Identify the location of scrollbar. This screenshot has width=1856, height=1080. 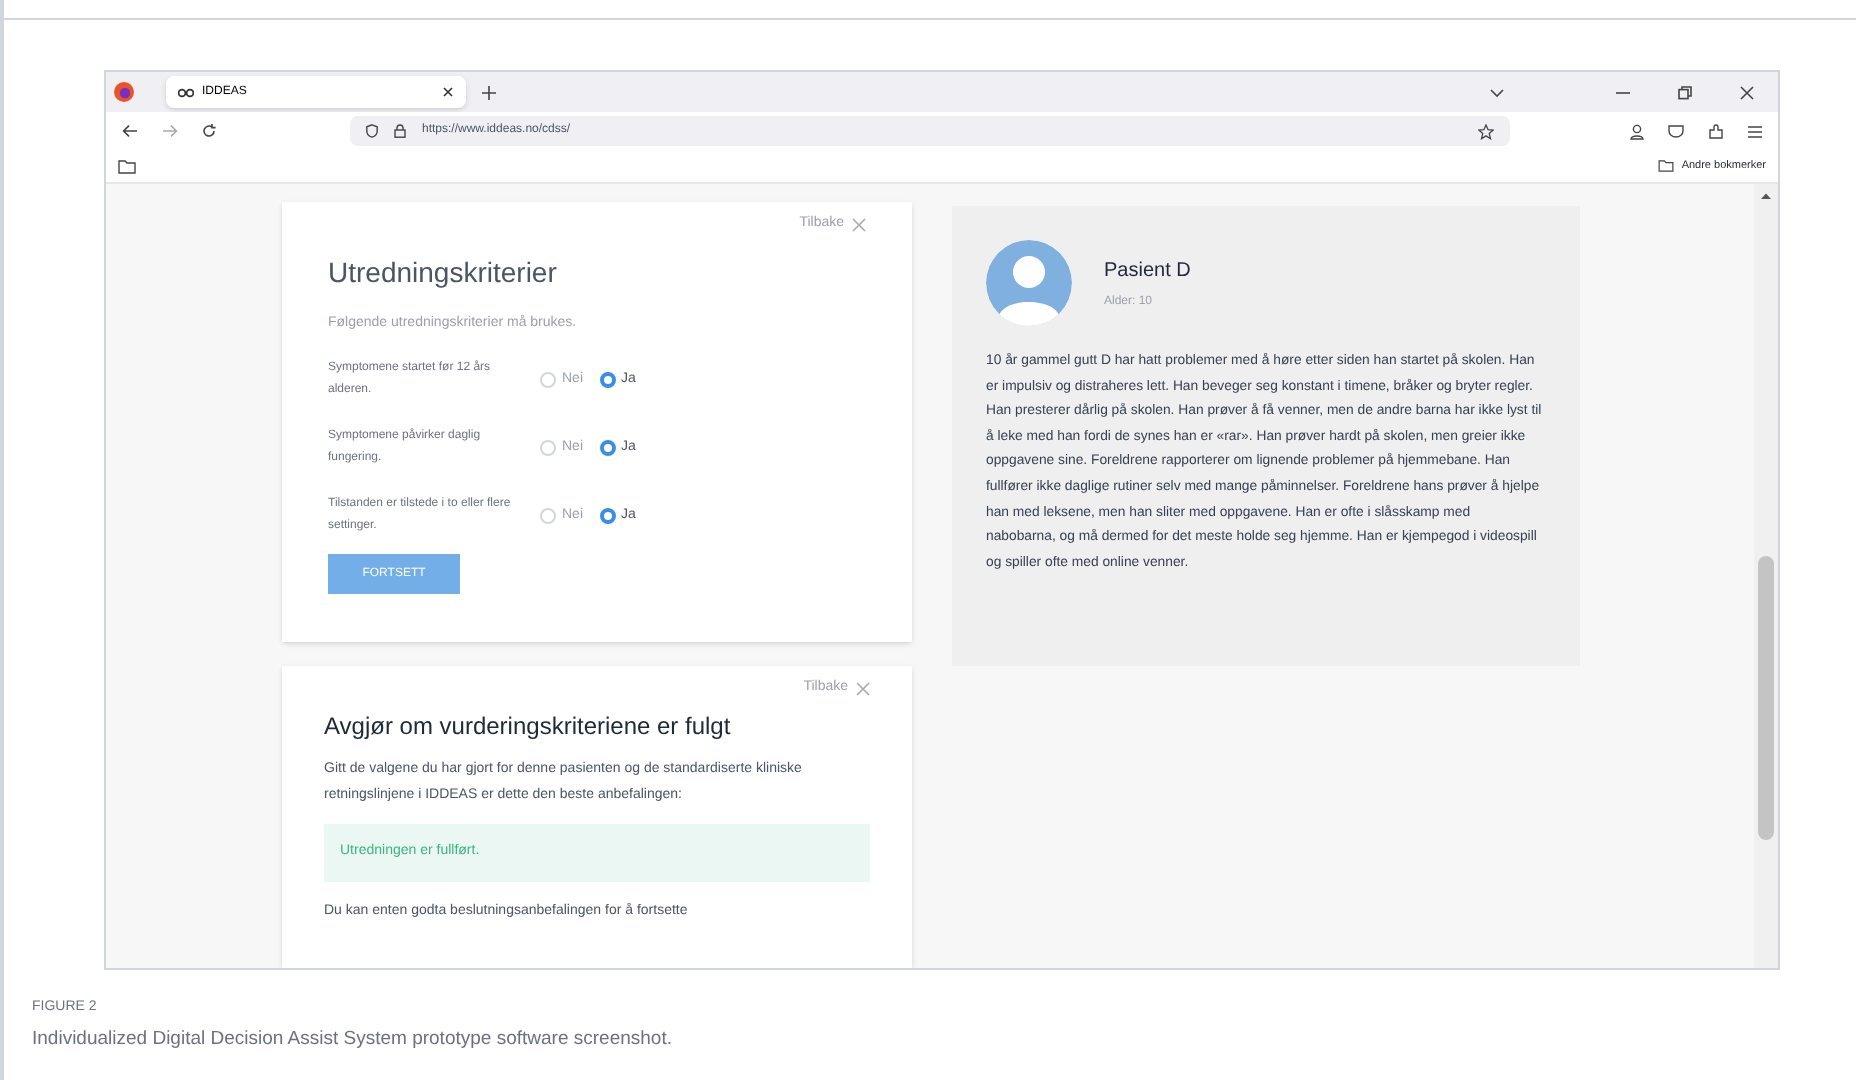
(1766, 576).